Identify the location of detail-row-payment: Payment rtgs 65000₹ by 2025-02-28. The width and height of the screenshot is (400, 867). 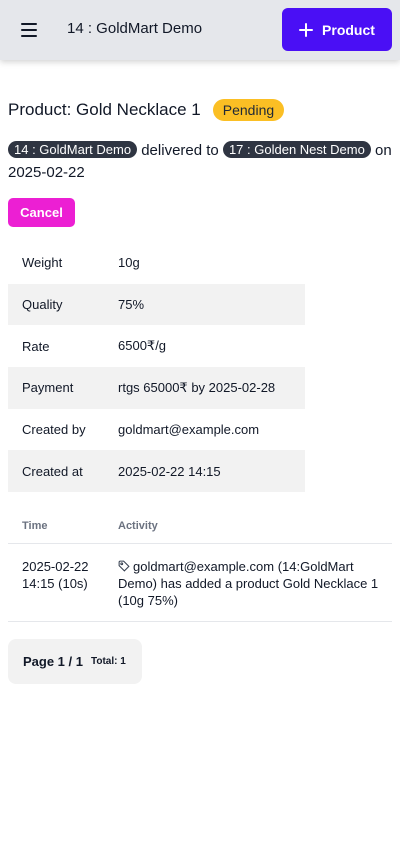
(156, 388).